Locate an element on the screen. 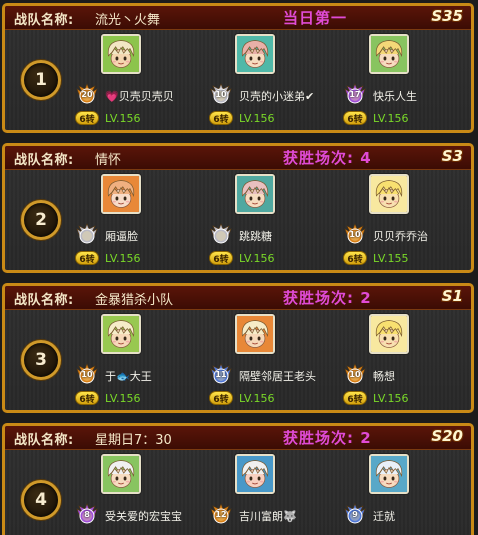  badge-number: 11 is located at coordinates (221, 374).